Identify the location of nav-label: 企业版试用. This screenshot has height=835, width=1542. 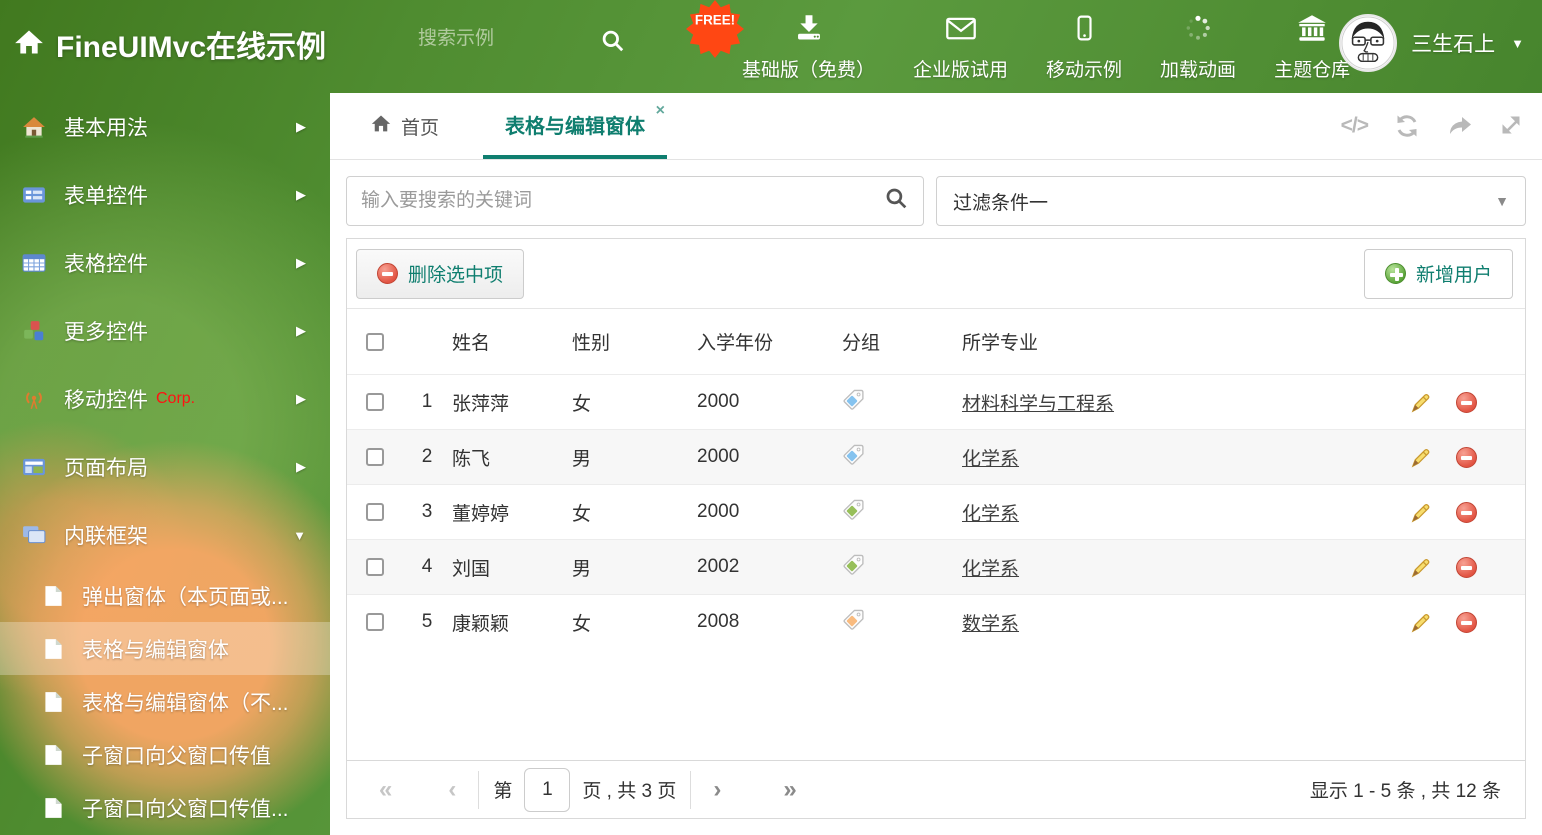
(961, 70).